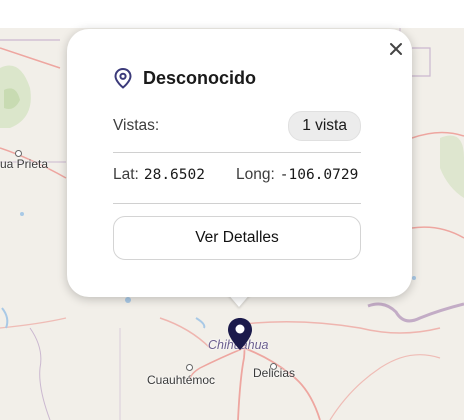  I want to click on place-dot-agua-prieta, so click(18, 153).